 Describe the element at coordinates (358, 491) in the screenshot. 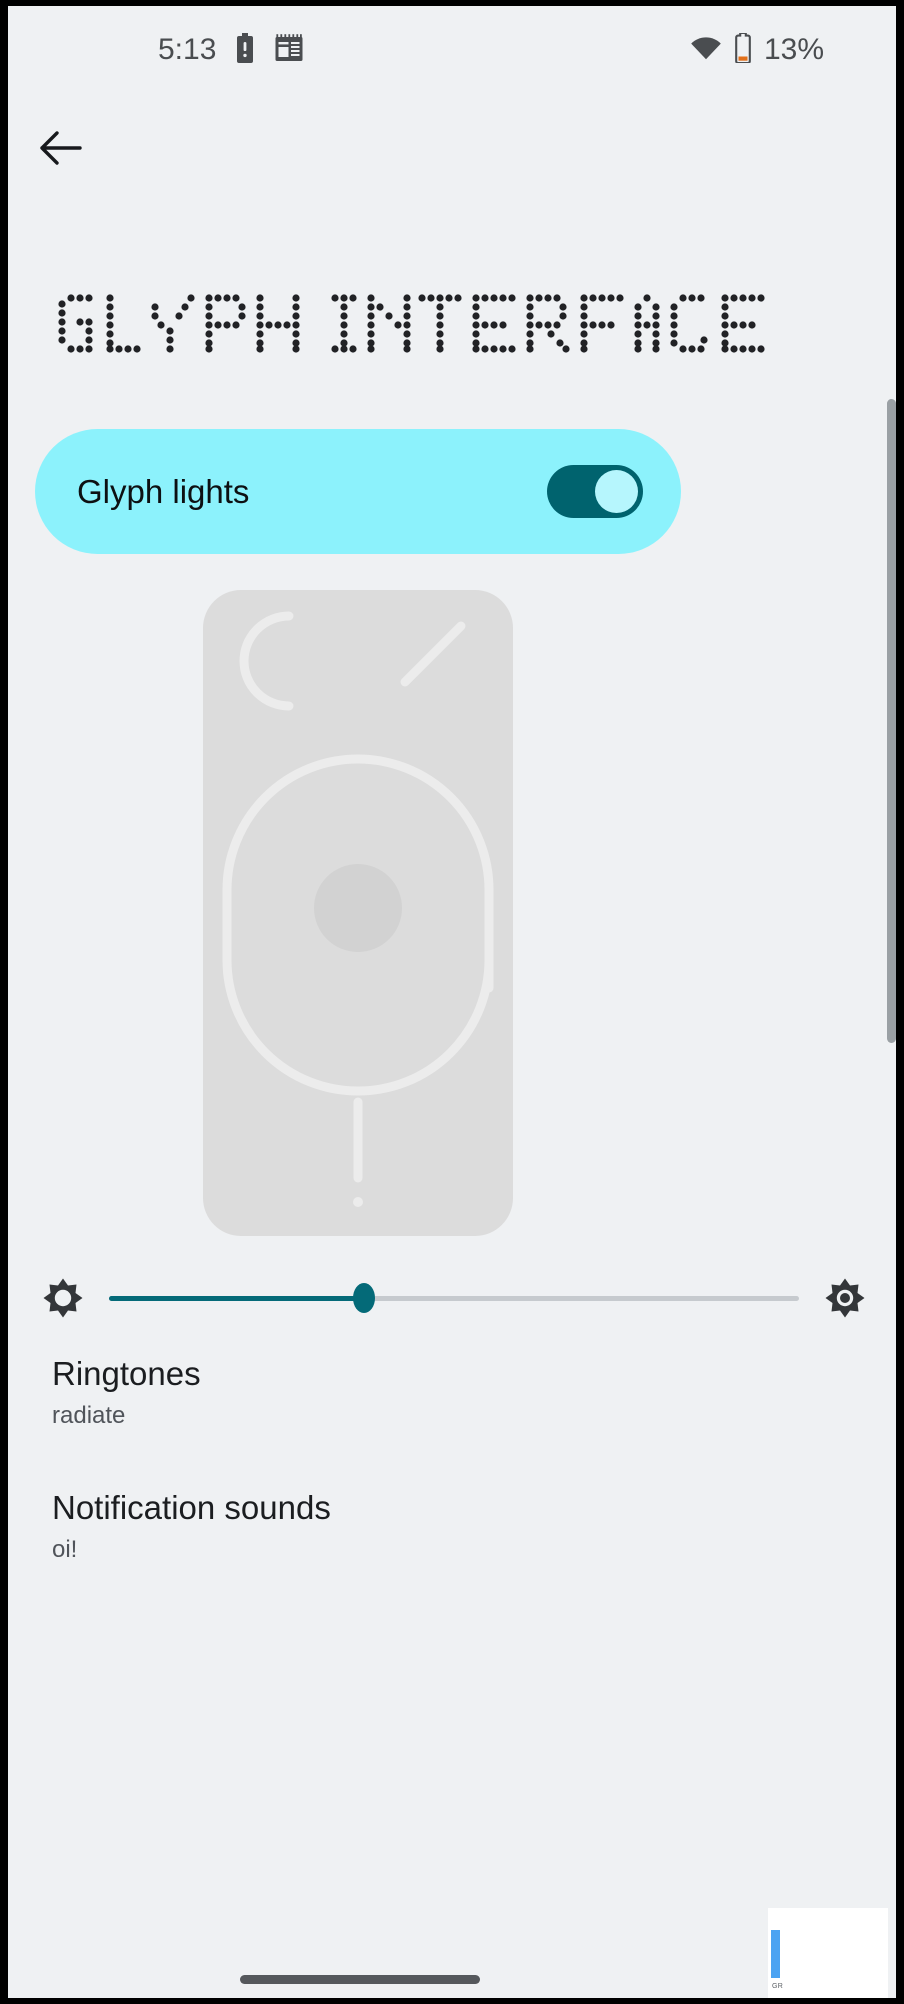

I see `glyph-lights-card: Glyph lights` at that location.